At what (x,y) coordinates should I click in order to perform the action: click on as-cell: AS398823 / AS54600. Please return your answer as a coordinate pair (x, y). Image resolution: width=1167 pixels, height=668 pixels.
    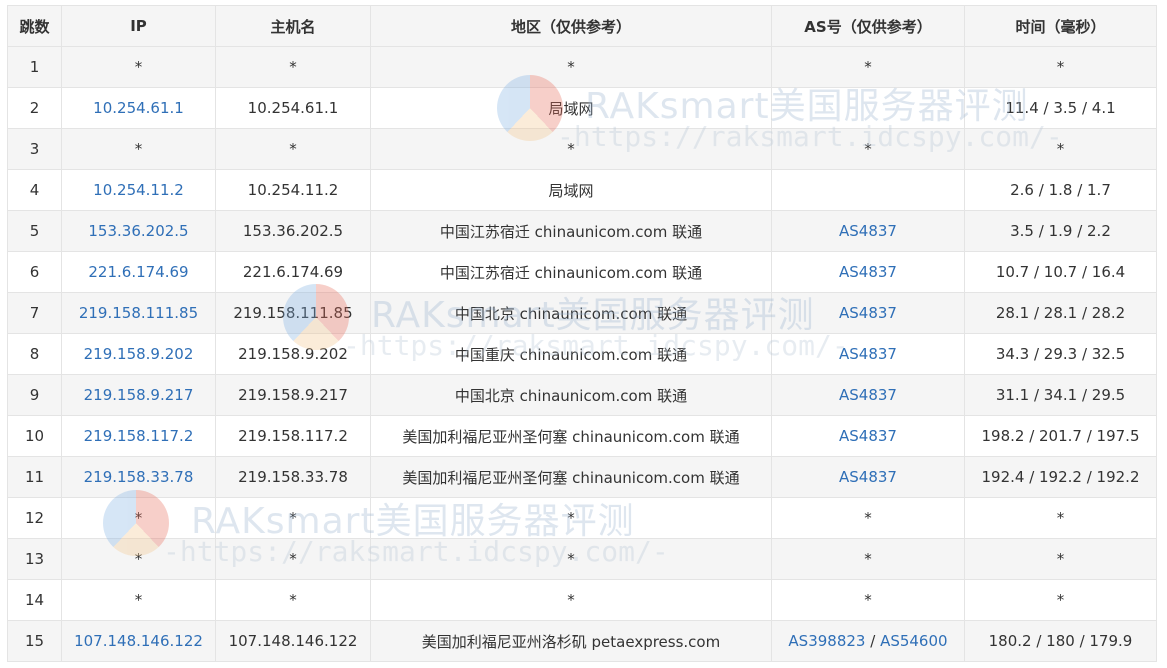
    Looking at the image, I should click on (868, 641).